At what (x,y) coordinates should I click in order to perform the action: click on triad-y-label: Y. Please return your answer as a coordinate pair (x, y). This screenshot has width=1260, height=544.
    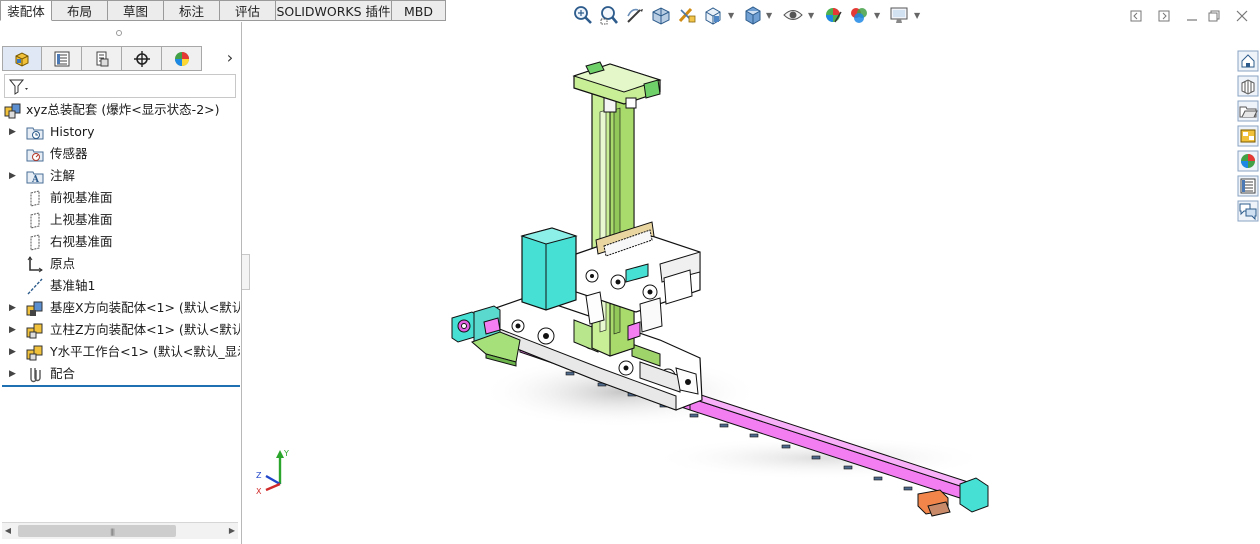
    Looking at the image, I should click on (286, 453).